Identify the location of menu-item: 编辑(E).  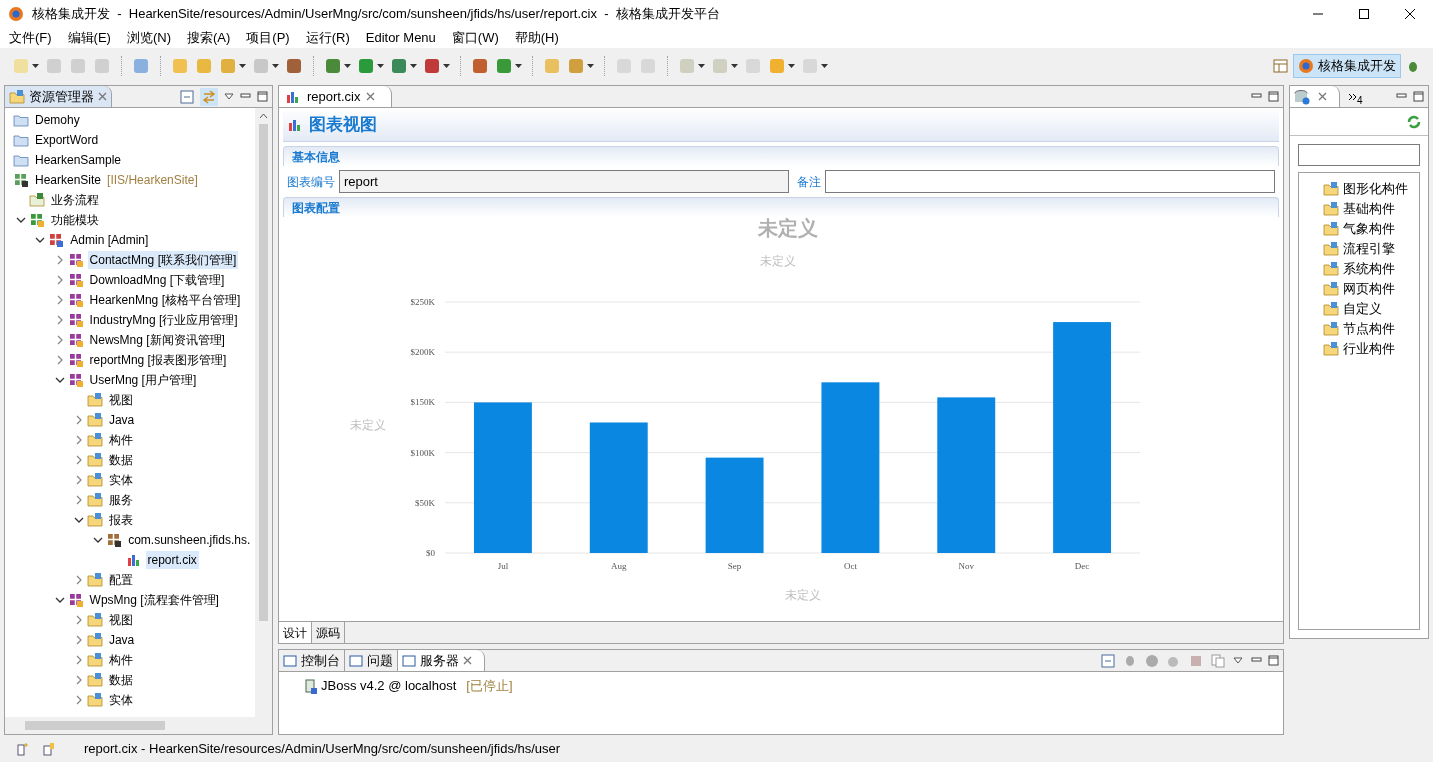
(89, 38).